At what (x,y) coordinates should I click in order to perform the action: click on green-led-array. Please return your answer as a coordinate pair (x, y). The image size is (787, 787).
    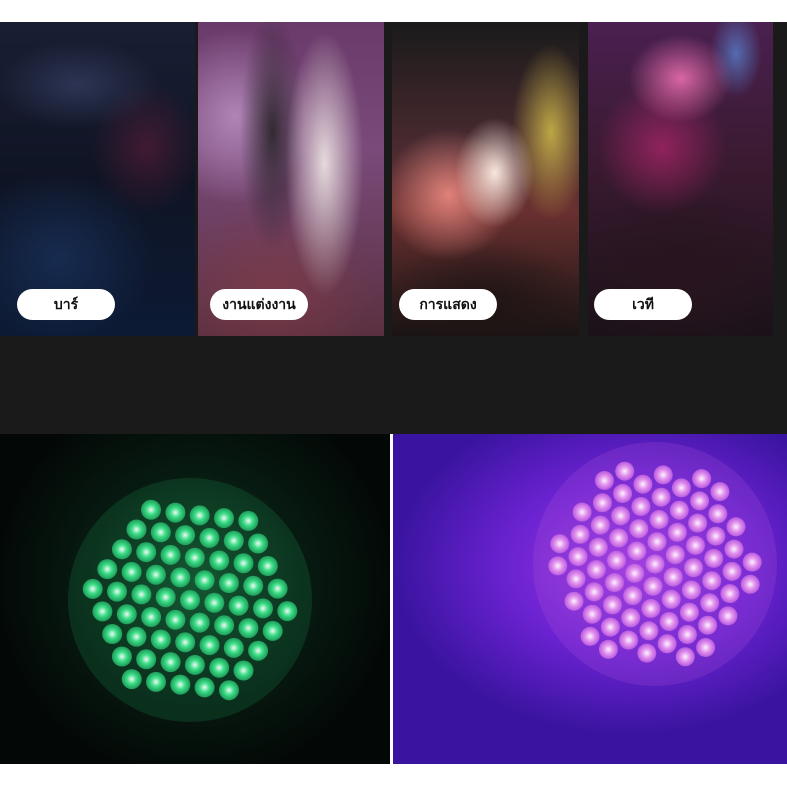
    Looking at the image, I should click on (190, 600).